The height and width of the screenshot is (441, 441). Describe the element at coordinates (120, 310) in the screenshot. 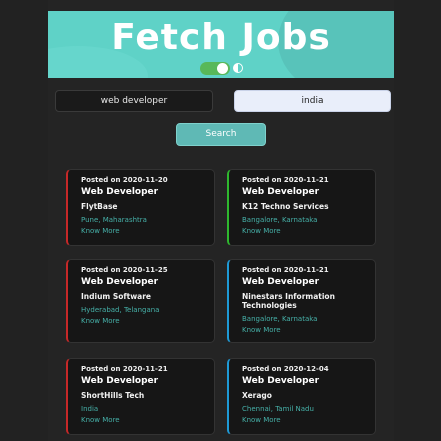

I see `job-location: Hyderabad, Telangana` at that location.